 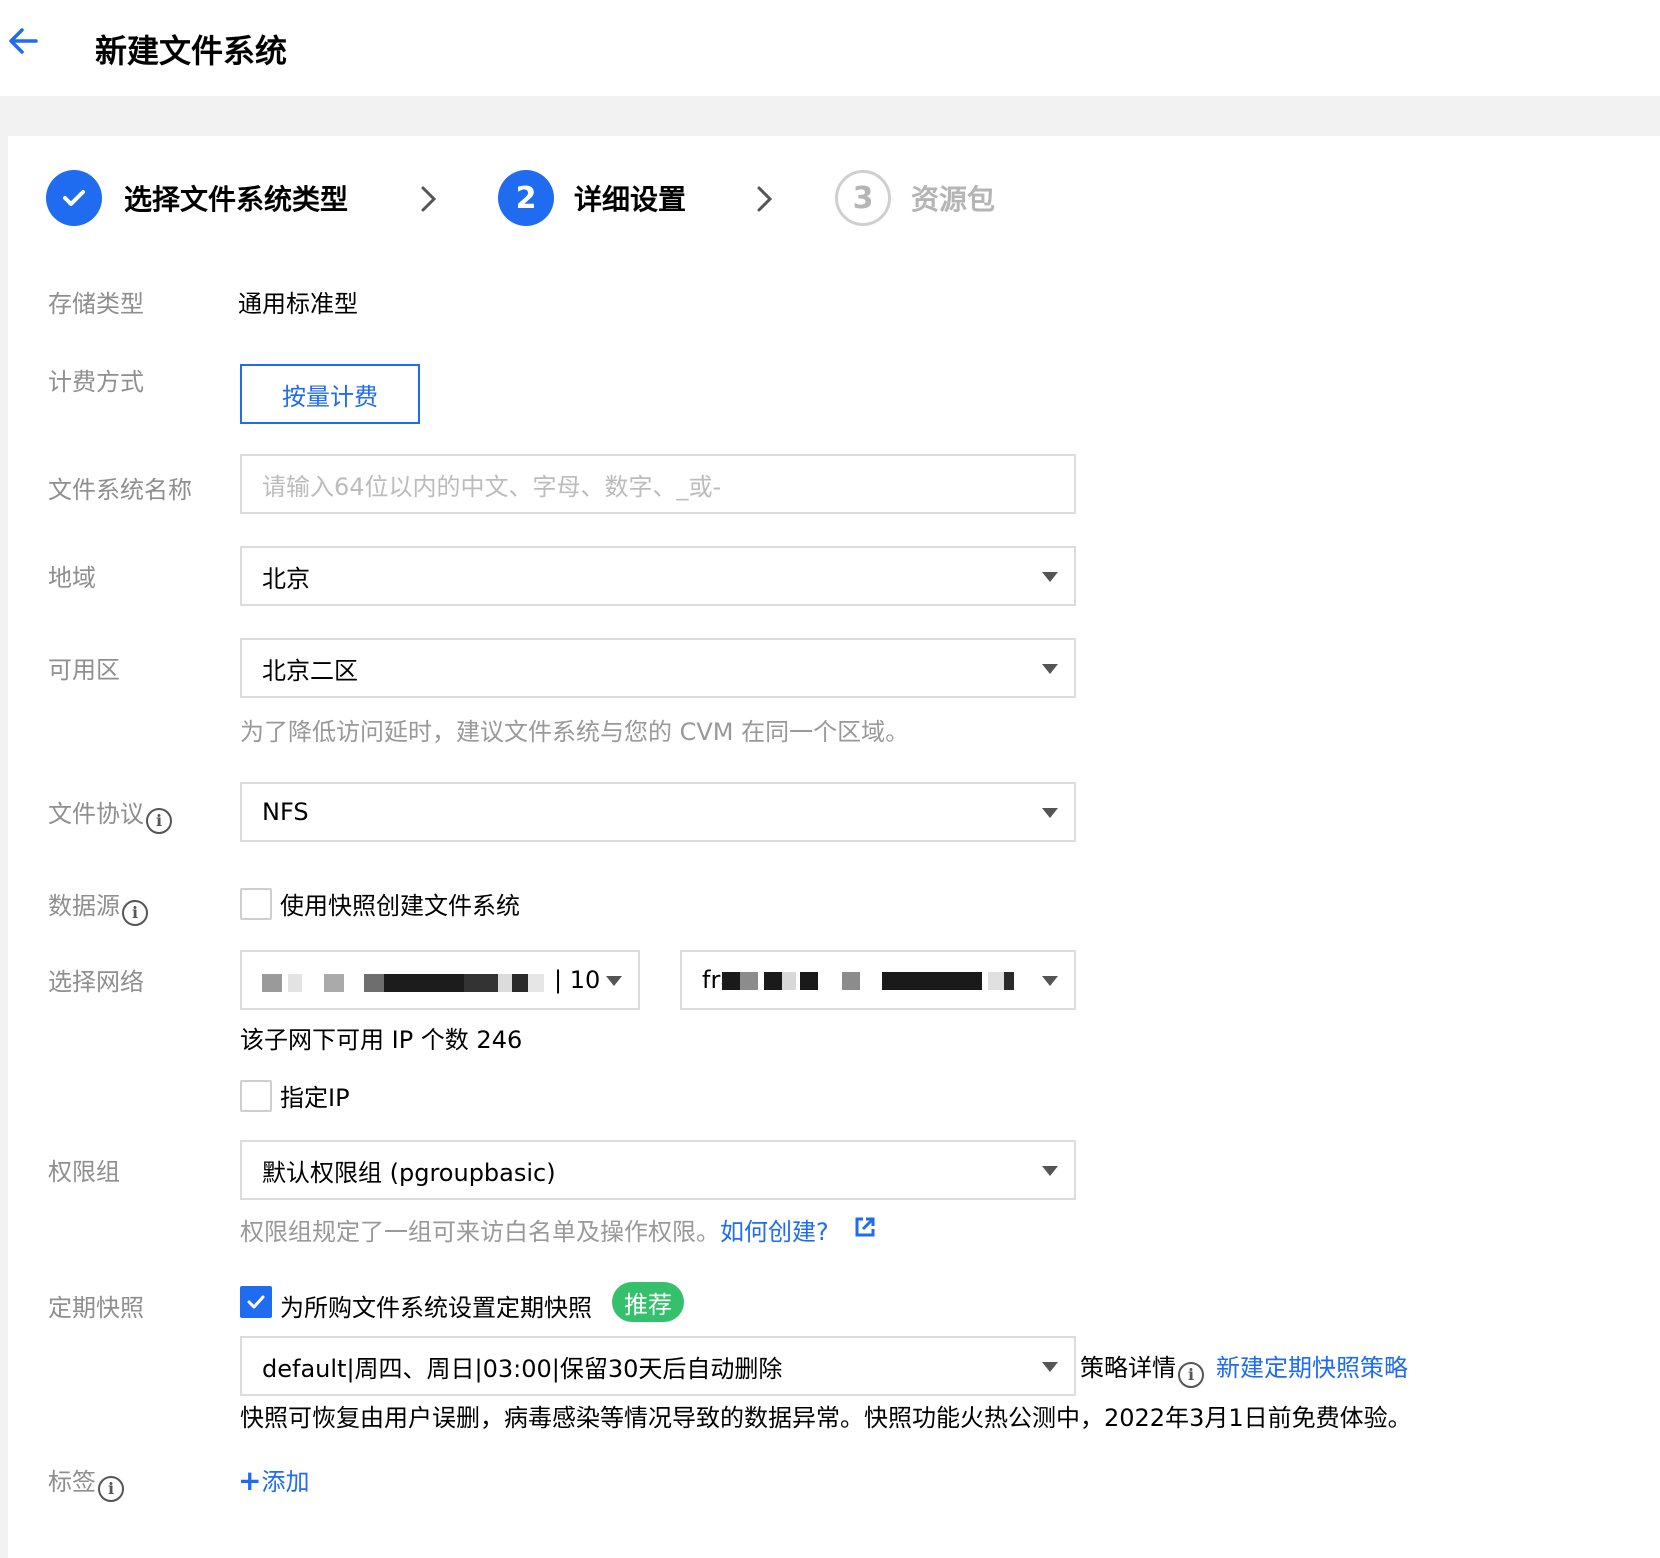 I want to click on fs-name-placeholder: 请输入64位以内的中文、字母、数字、_或-, so click(x=492, y=486).